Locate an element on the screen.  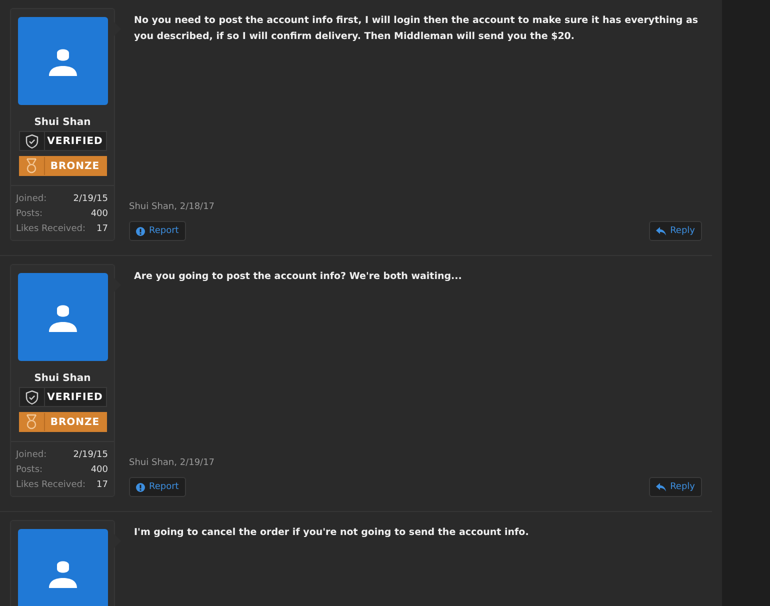
post-message: I'm going to cancel the order if you're not going to send the account info. is located at coordinates (331, 533).